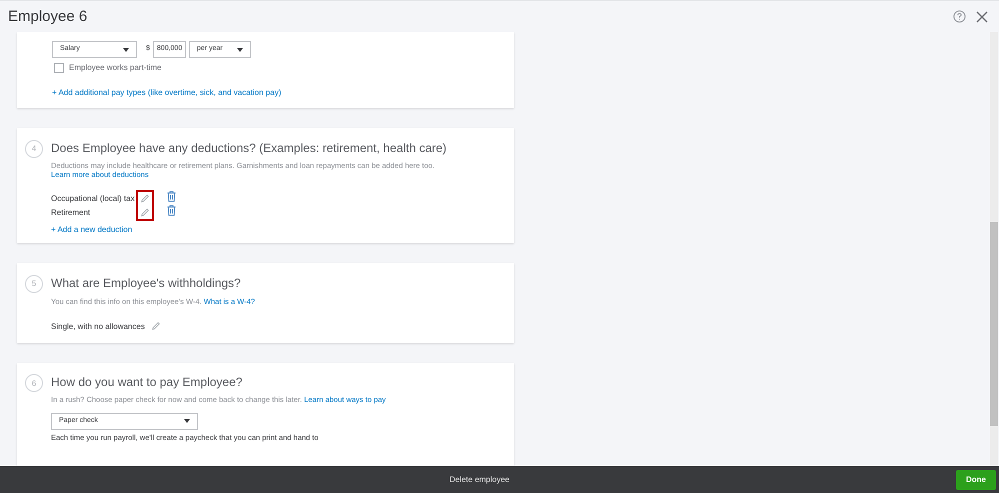 The height and width of the screenshot is (493, 999). Describe the element at coordinates (976, 480) in the screenshot. I see `done-button: Done` at that location.